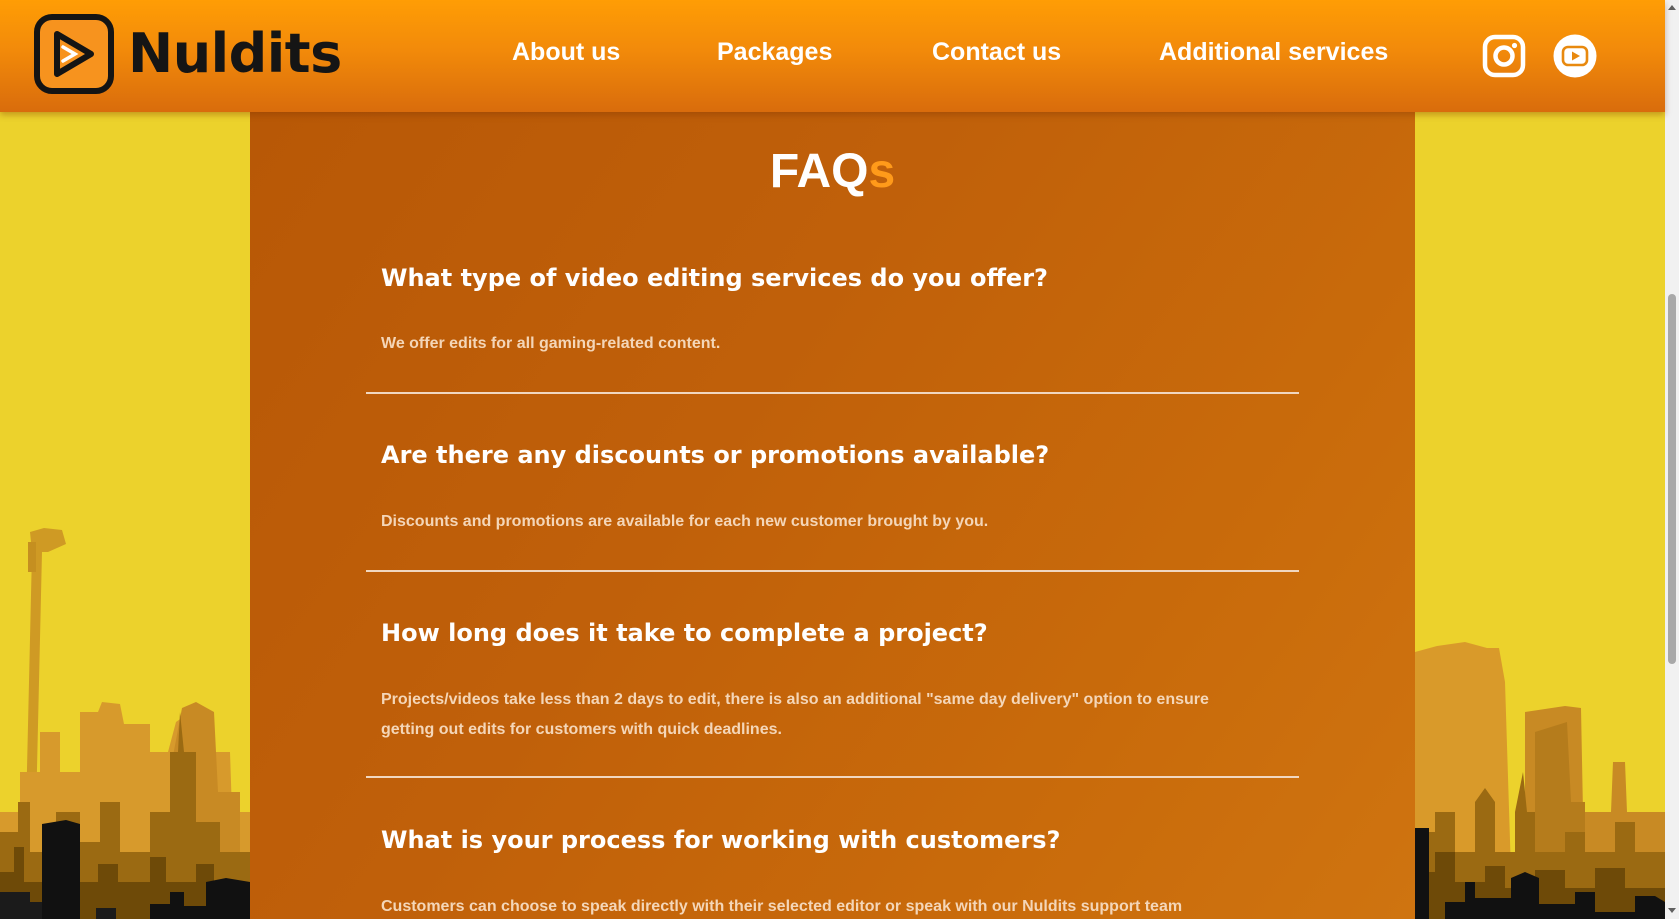 The image size is (1679, 919). I want to click on scrollbar-thumb, so click(1672, 479).